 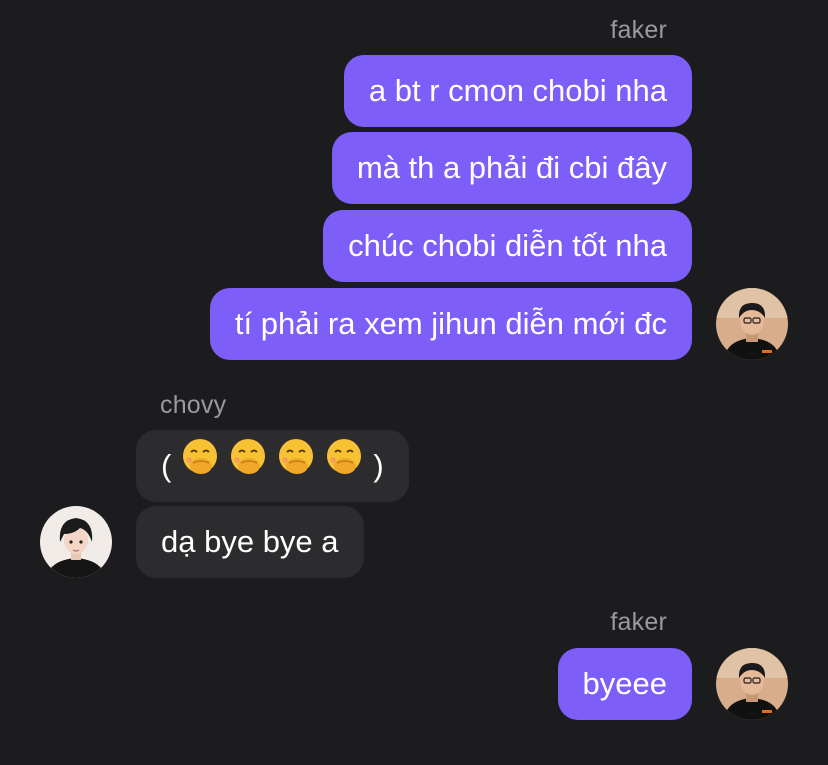 What do you see at coordinates (250, 542) in the screenshot?
I see `message-bubble: dạ bye bye a` at bounding box center [250, 542].